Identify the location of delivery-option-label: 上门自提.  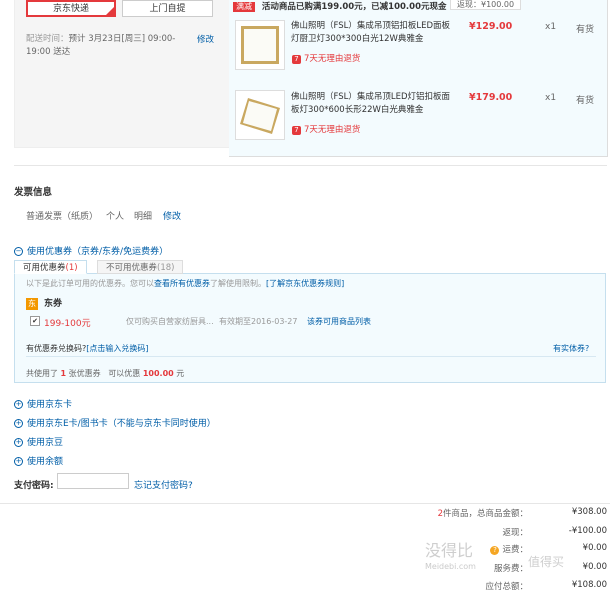
(167, 9).